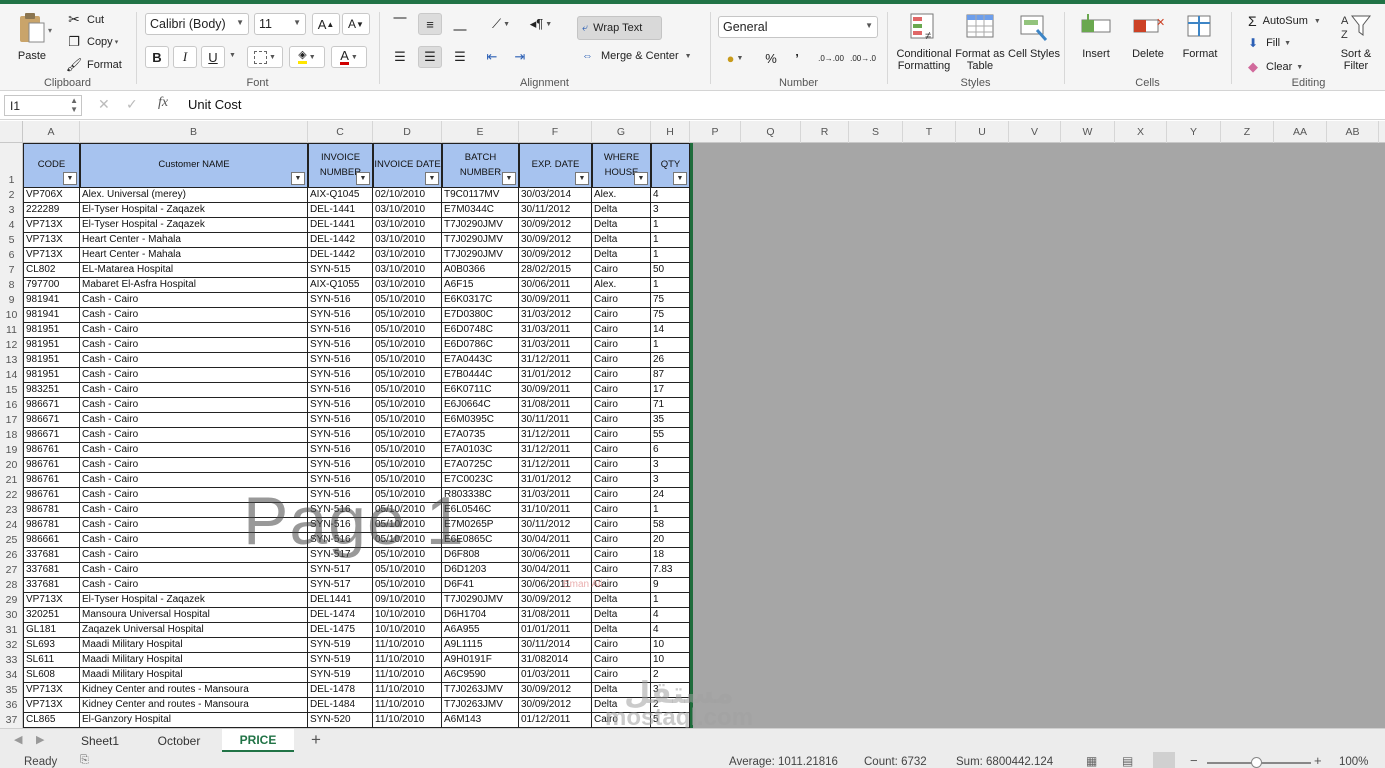 This screenshot has height=768, width=1385. Describe the element at coordinates (11, 210) in the screenshot. I see `row-header: 3` at that location.